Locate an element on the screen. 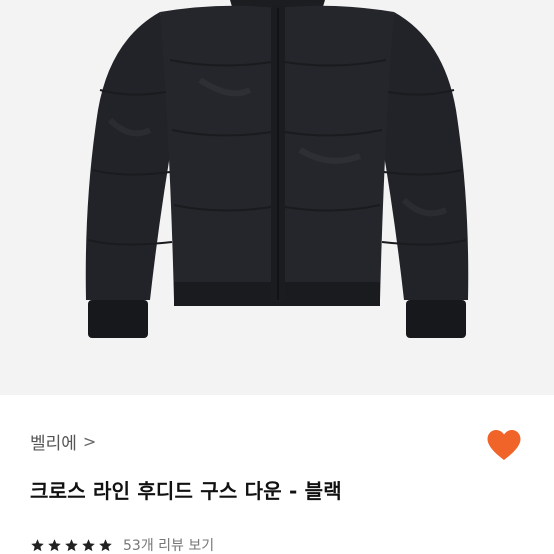  brand-link: 벨리에 > is located at coordinates (63, 441).